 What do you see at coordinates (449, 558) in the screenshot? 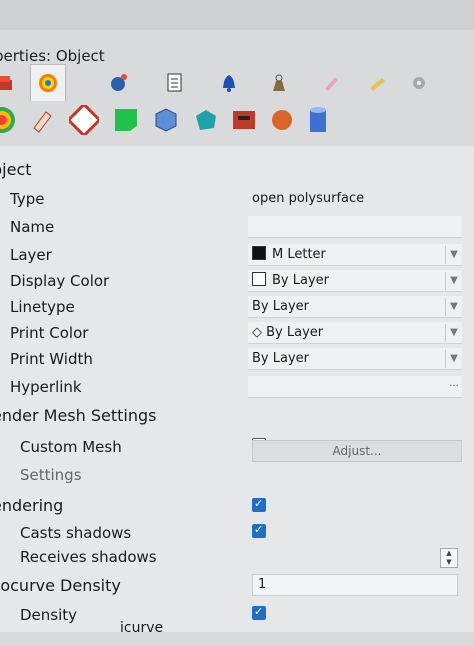
I see `scroll-spinner: ▲ ▼` at bounding box center [449, 558].